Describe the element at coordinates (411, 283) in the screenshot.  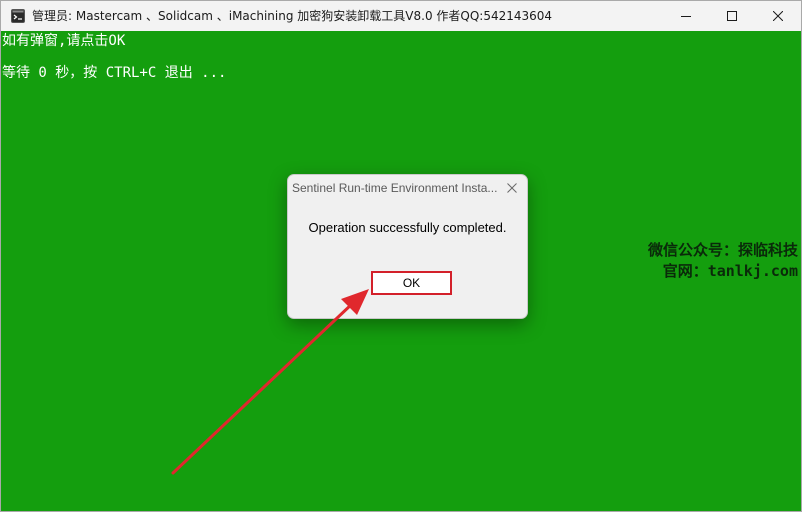
I see `ok-button: OK` at that location.